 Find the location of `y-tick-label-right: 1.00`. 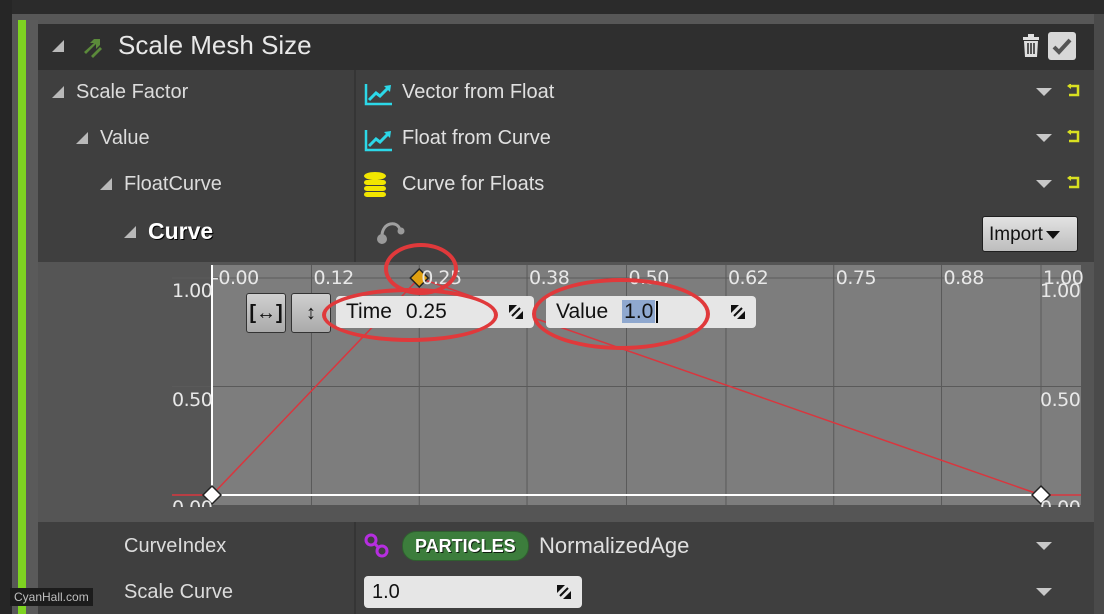

y-tick-label-right: 1.00 is located at coordinates (1060, 291).